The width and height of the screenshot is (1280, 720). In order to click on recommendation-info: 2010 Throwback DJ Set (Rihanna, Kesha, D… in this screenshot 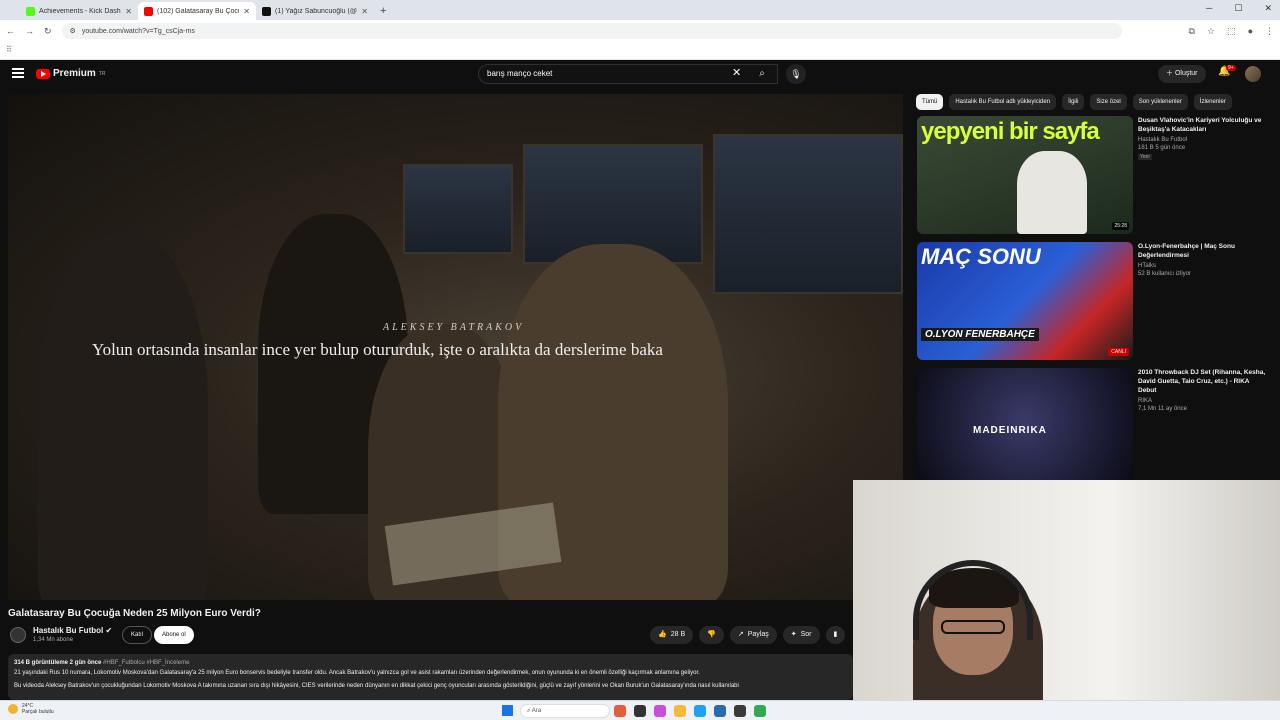, I will do `click(1202, 428)`.